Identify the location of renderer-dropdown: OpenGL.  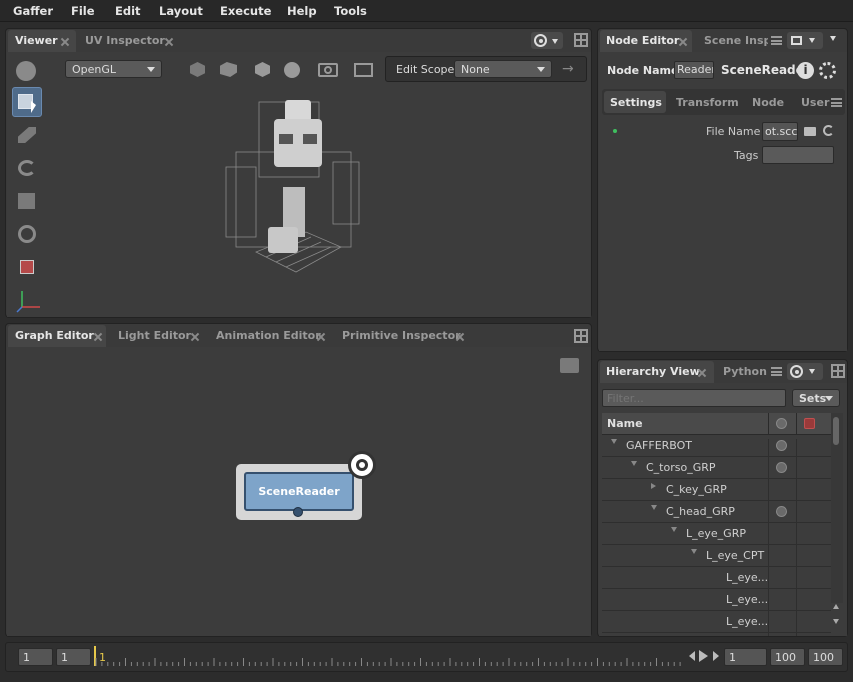
(113, 69).